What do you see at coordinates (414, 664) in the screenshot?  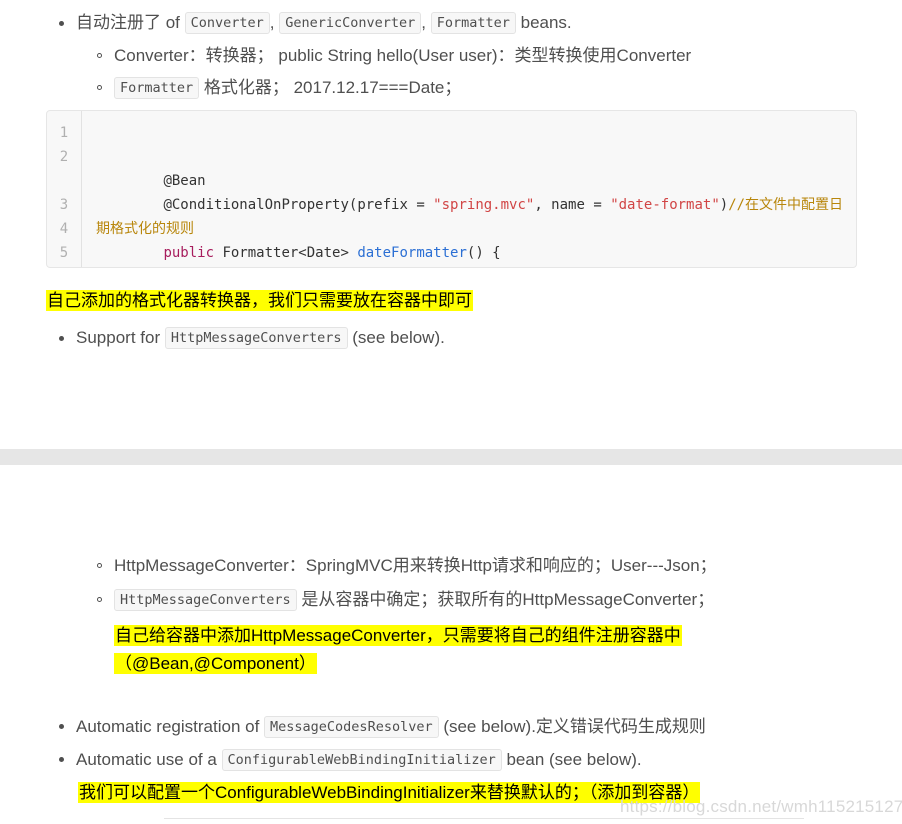 I see `highlight-line-2-wrap: （@Bean,@Component）` at bounding box center [414, 664].